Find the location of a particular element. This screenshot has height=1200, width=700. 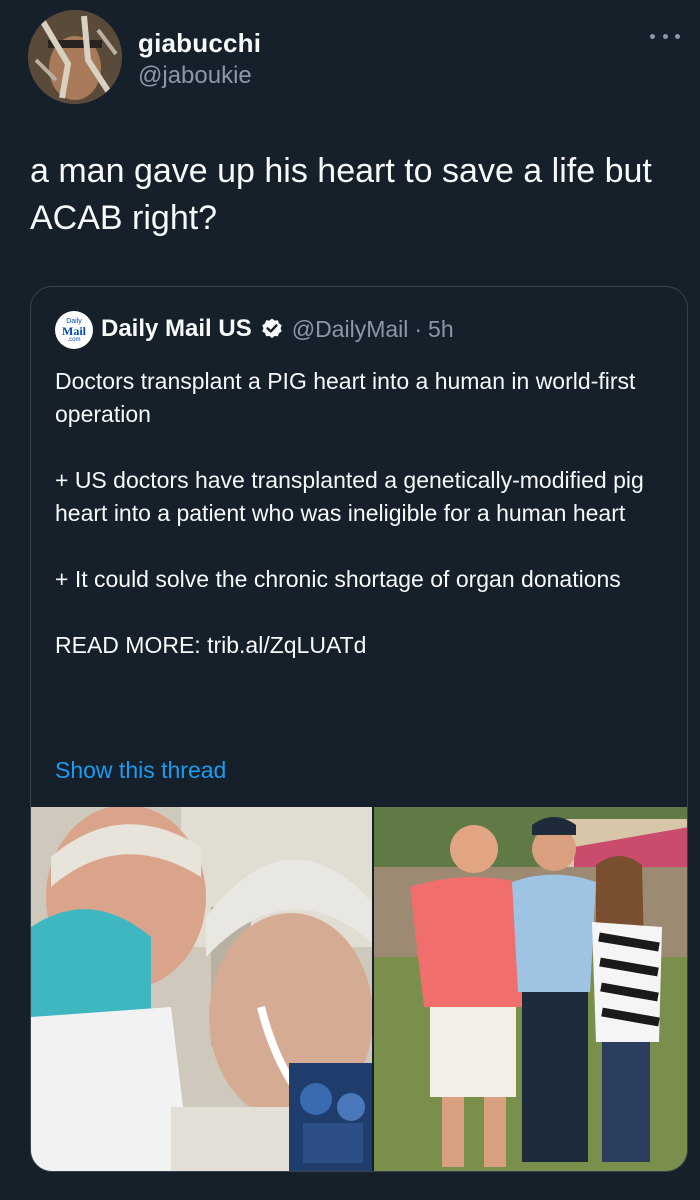

author-handle: @jaboukie is located at coordinates (195, 76).